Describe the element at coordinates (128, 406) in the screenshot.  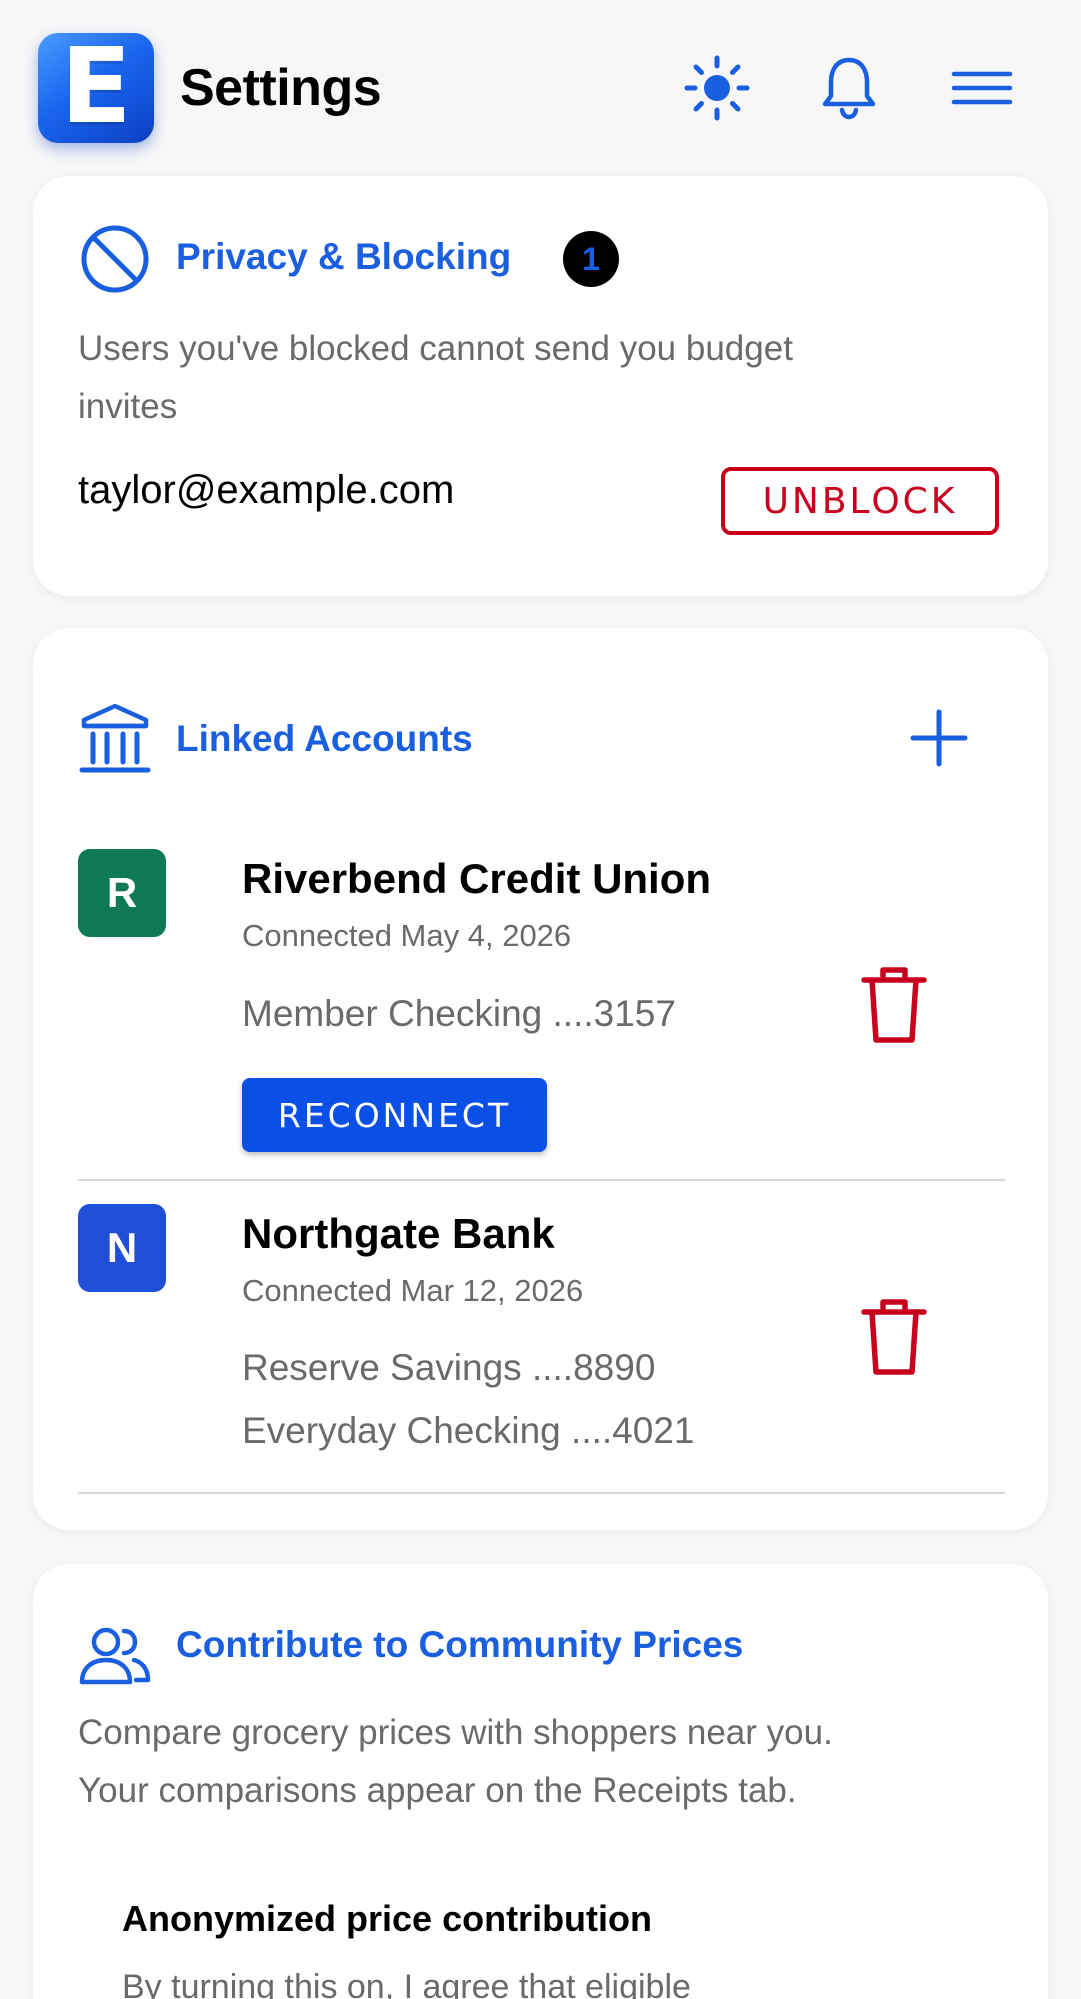
I see `privacy-description-line2: invites` at that location.